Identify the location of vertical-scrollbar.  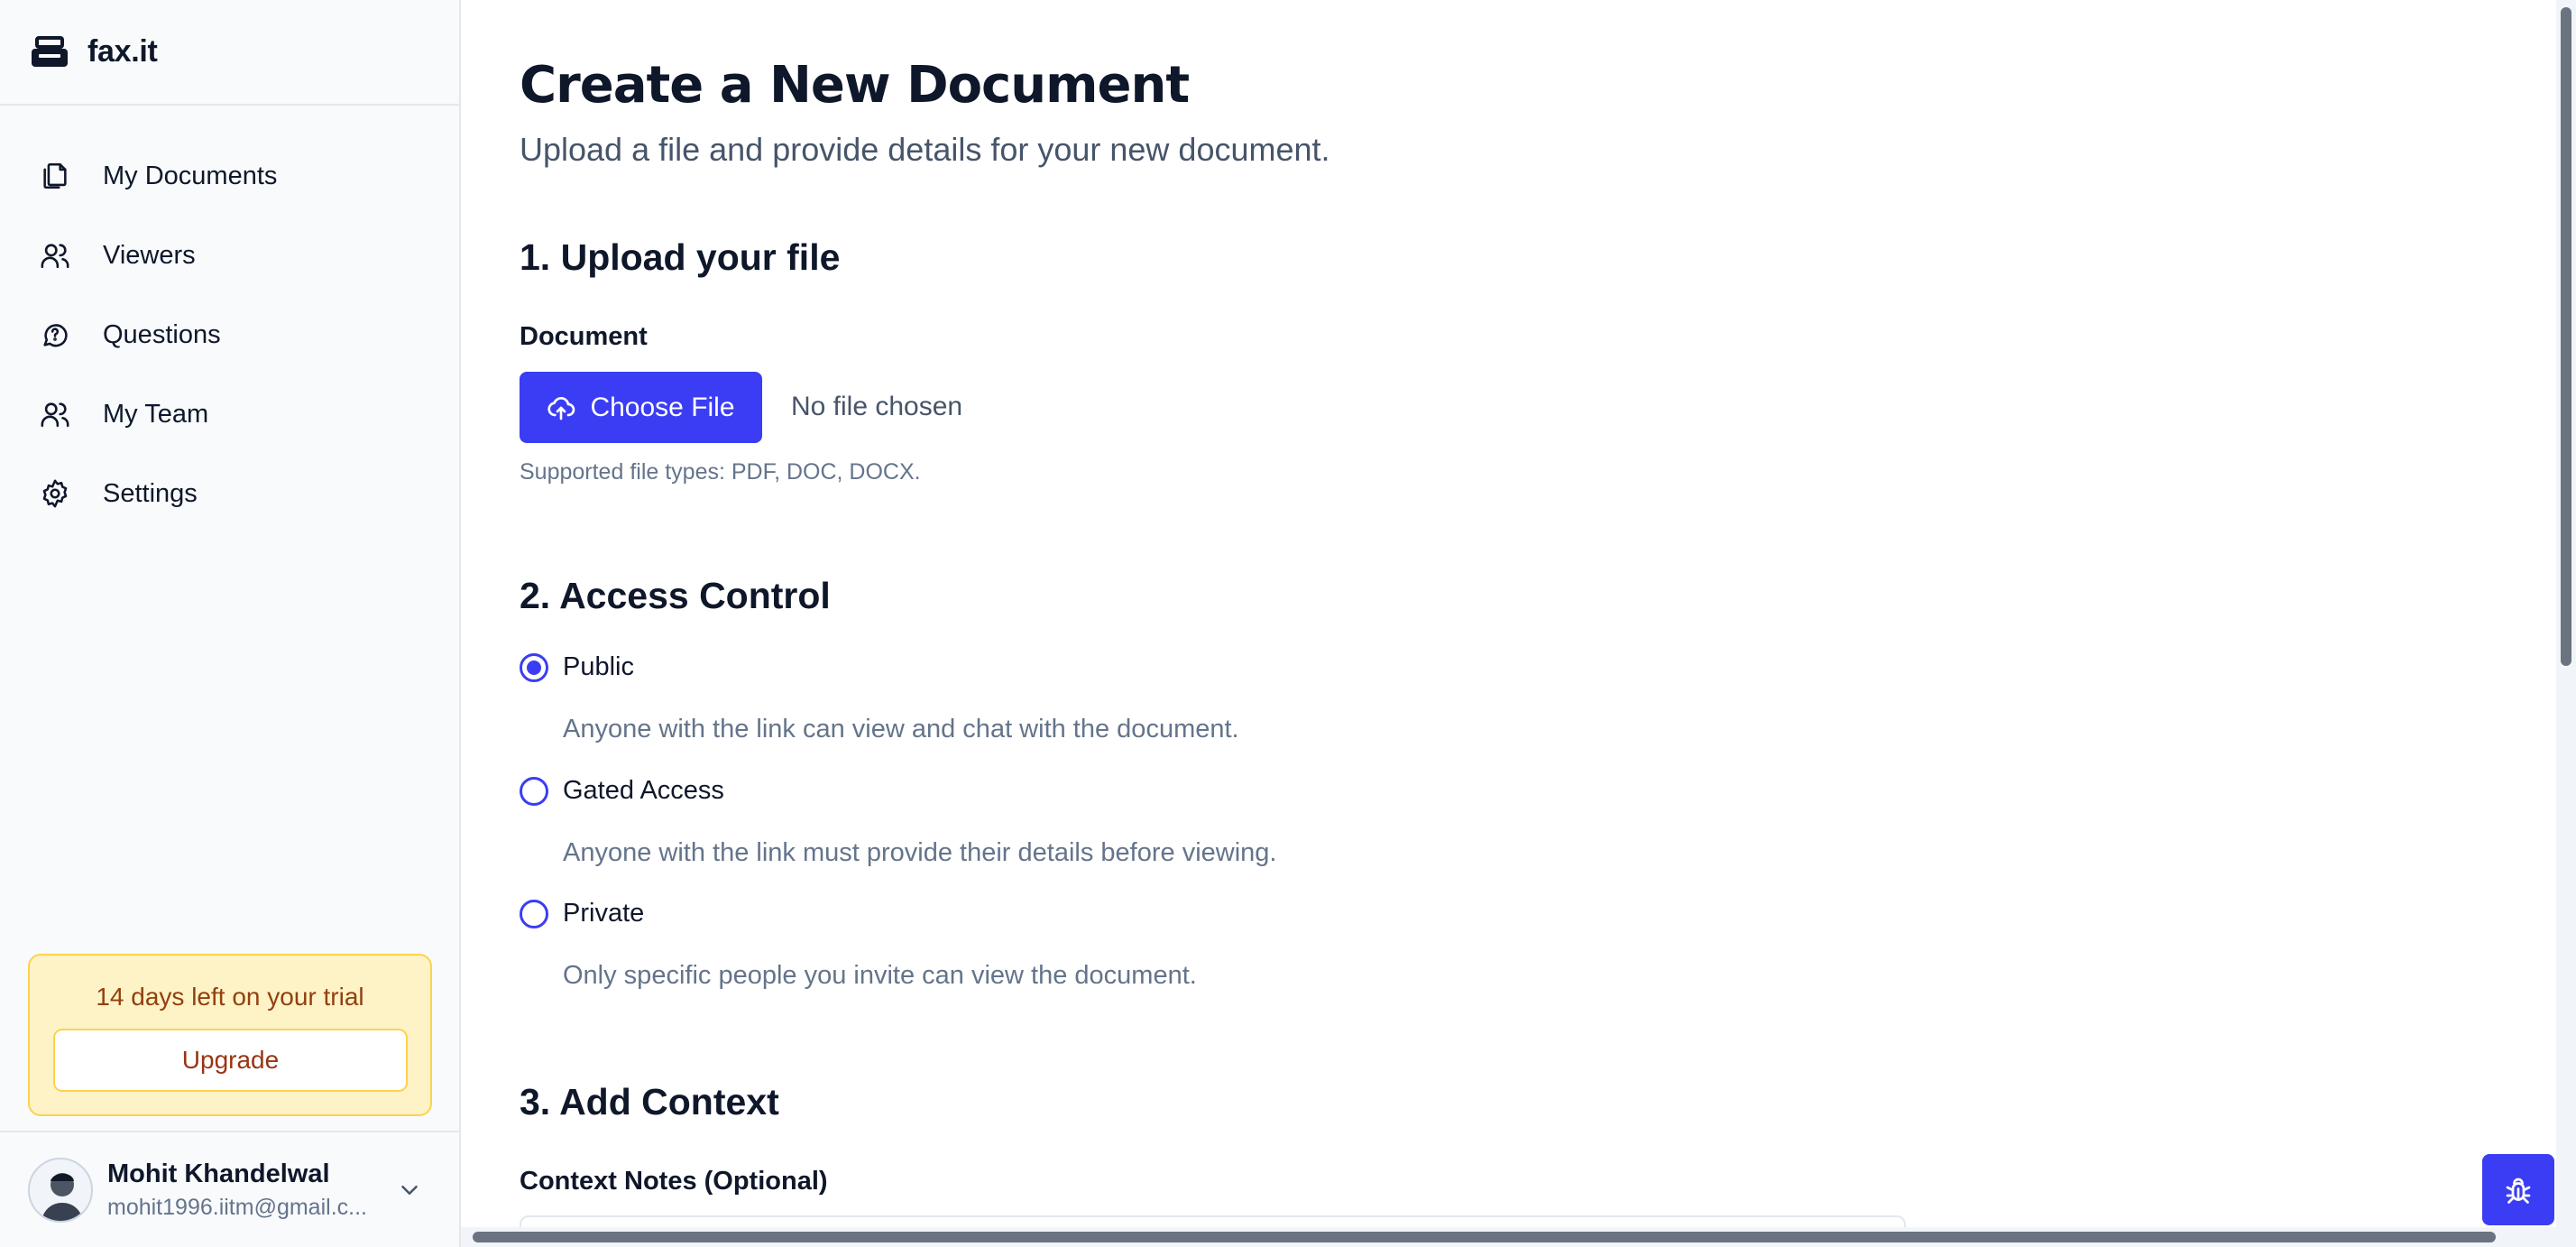
(2566, 623).